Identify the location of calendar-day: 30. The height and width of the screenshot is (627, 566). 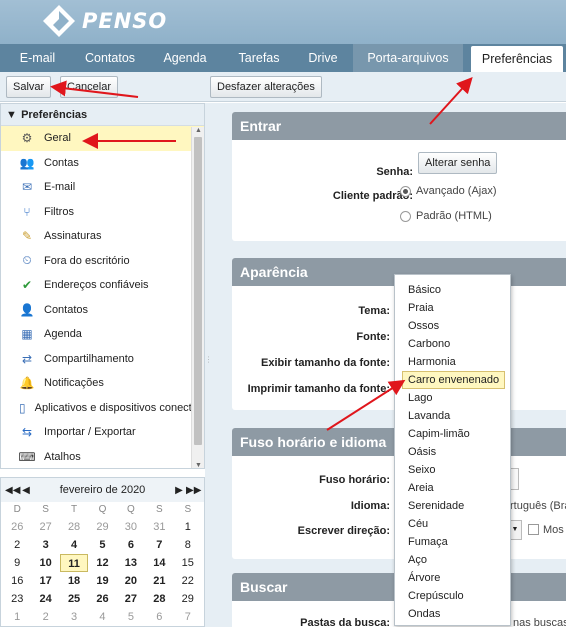
(131, 527).